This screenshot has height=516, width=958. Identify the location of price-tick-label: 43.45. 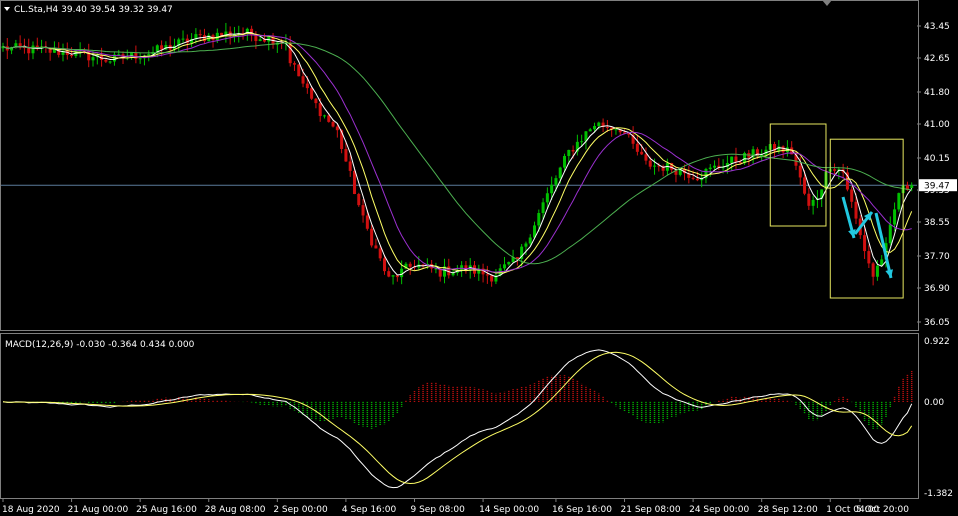
(937, 27).